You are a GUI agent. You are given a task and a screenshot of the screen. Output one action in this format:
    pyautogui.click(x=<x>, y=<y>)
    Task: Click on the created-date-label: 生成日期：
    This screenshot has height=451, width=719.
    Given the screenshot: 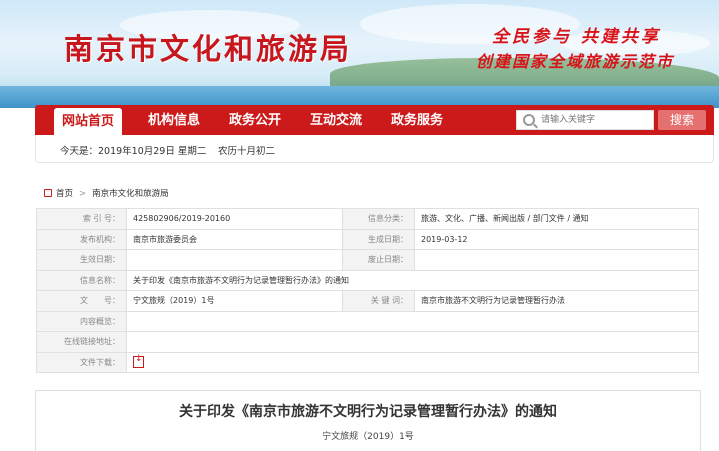 What is the action you would take?
    pyautogui.click(x=378, y=239)
    